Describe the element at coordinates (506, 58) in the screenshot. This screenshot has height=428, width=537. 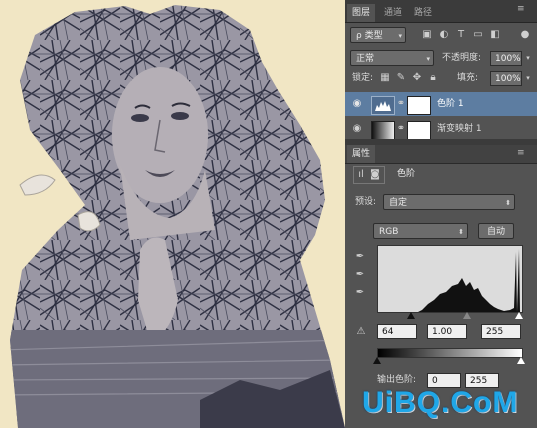
I see `opacity-field: 100%` at that location.